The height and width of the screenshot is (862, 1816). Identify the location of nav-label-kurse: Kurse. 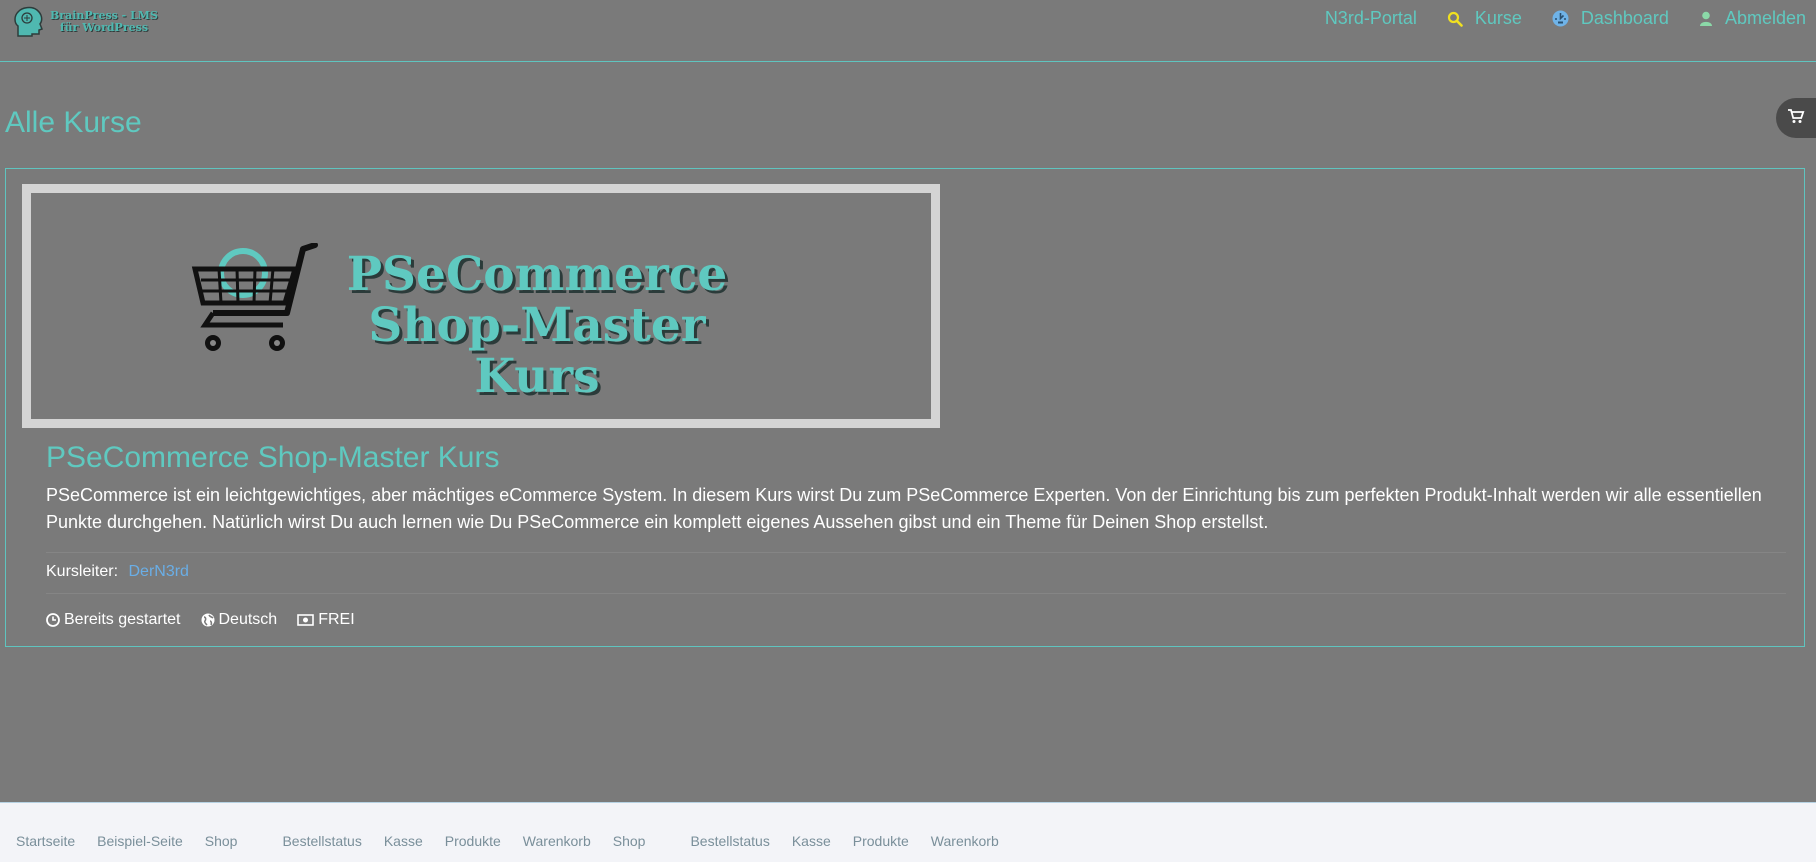
(1498, 18).